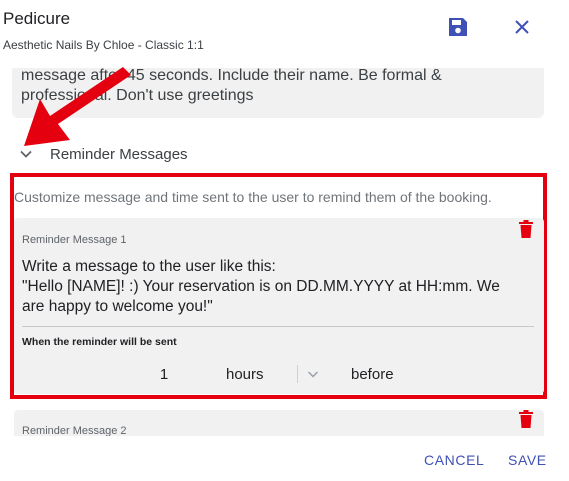 The image size is (569, 481). I want to click on reminder-message-line-1: Write a message to the user like this:, so click(149, 266).